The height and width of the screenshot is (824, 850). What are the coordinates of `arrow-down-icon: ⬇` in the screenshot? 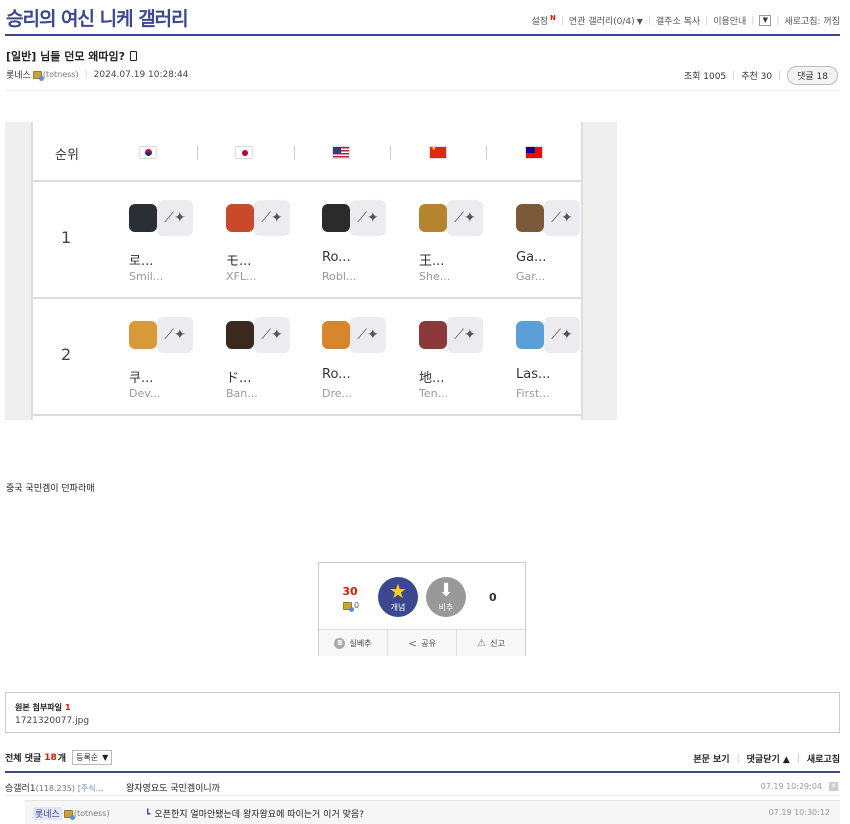 It's located at (446, 590).